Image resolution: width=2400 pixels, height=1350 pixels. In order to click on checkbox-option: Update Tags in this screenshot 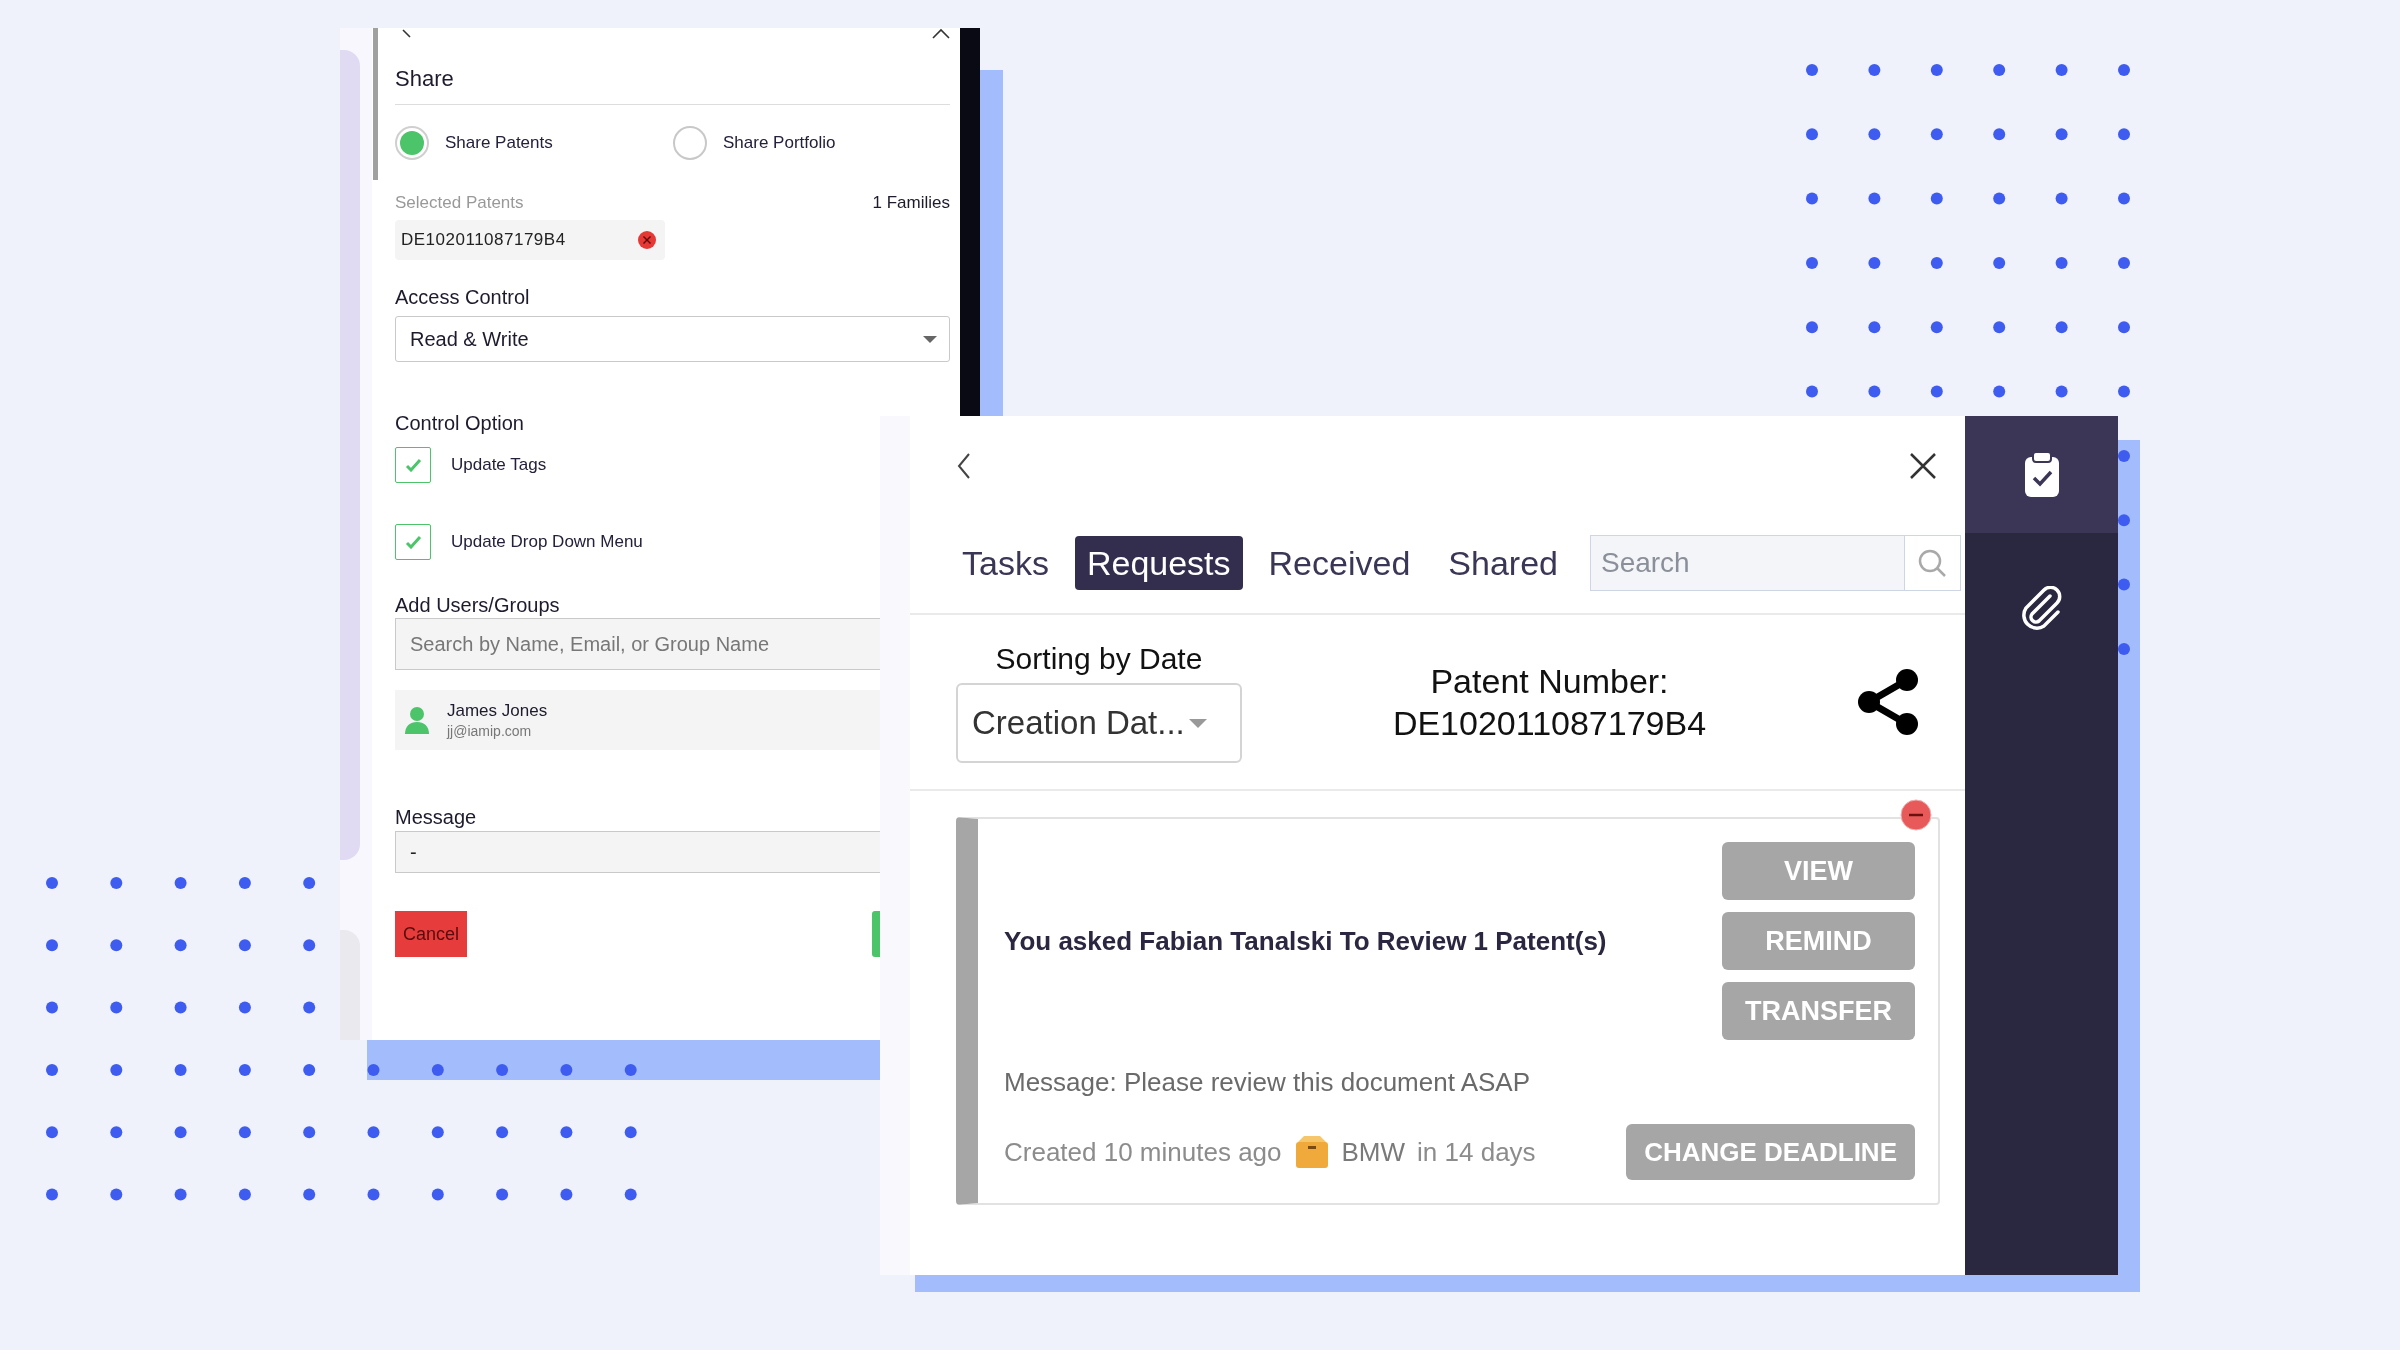, I will do `click(471, 465)`.